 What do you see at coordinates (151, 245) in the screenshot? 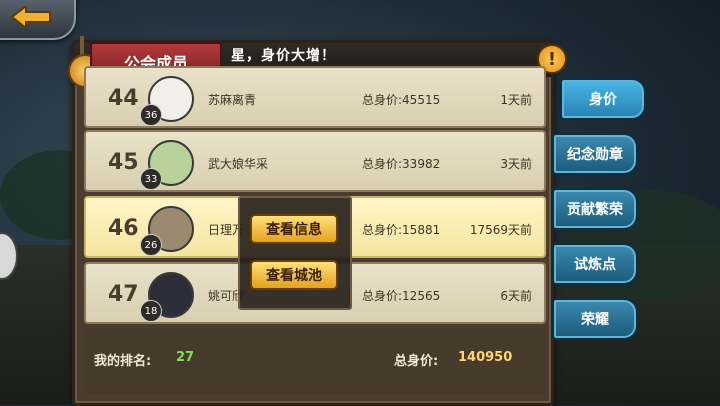
I see `member-level-badge: 26` at bounding box center [151, 245].